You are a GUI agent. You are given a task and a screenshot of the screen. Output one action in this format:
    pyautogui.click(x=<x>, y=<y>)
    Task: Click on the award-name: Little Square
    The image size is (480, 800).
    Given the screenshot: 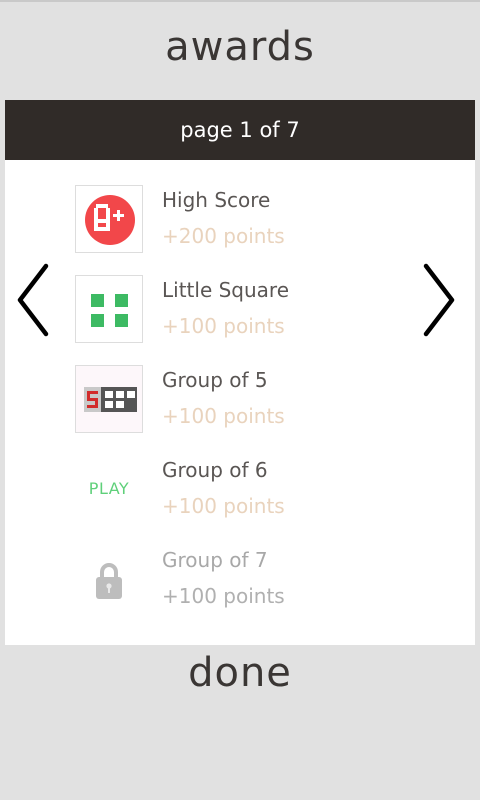 What is the action you would take?
    pyautogui.click(x=226, y=290)
    